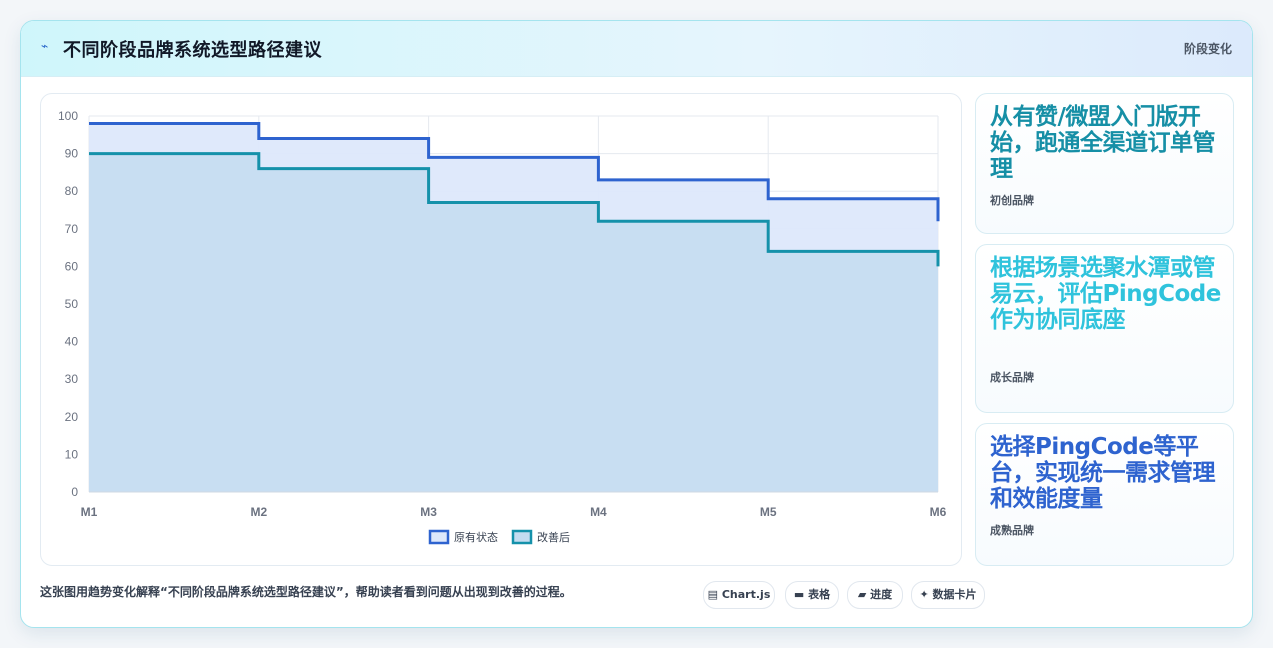 This screenshot has height=648, width=1273. What do you see at coordinates (1103, 143) in the screenshot?
I see `stage-card-title: 从有赞/微盟入门版开始，跑通全渠道订单管理` at bounding box center [1103, 143].